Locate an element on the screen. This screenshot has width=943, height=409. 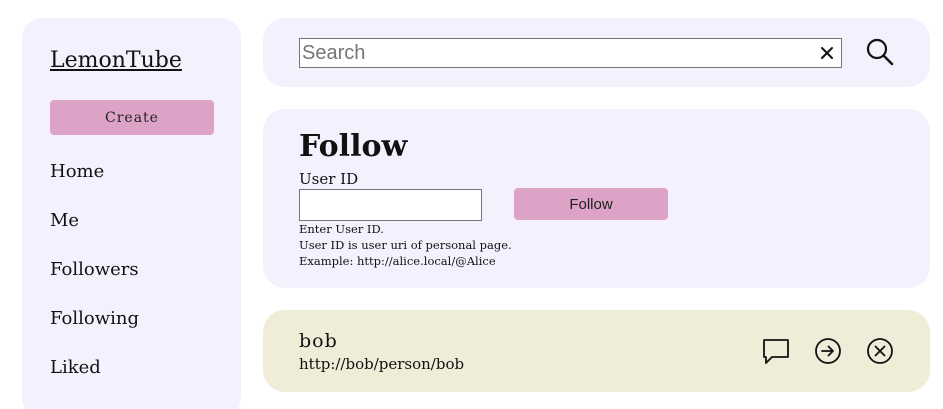
user-id-label: User ID is located at coordinates (329, 179).